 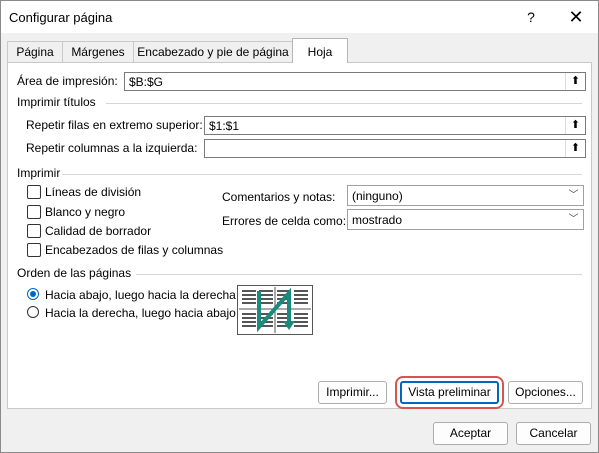 What do you see at coordinates (67, 81) in the screenshot?
I see `print-area-label: Área de impresión:` at bounding box center [67, 81].